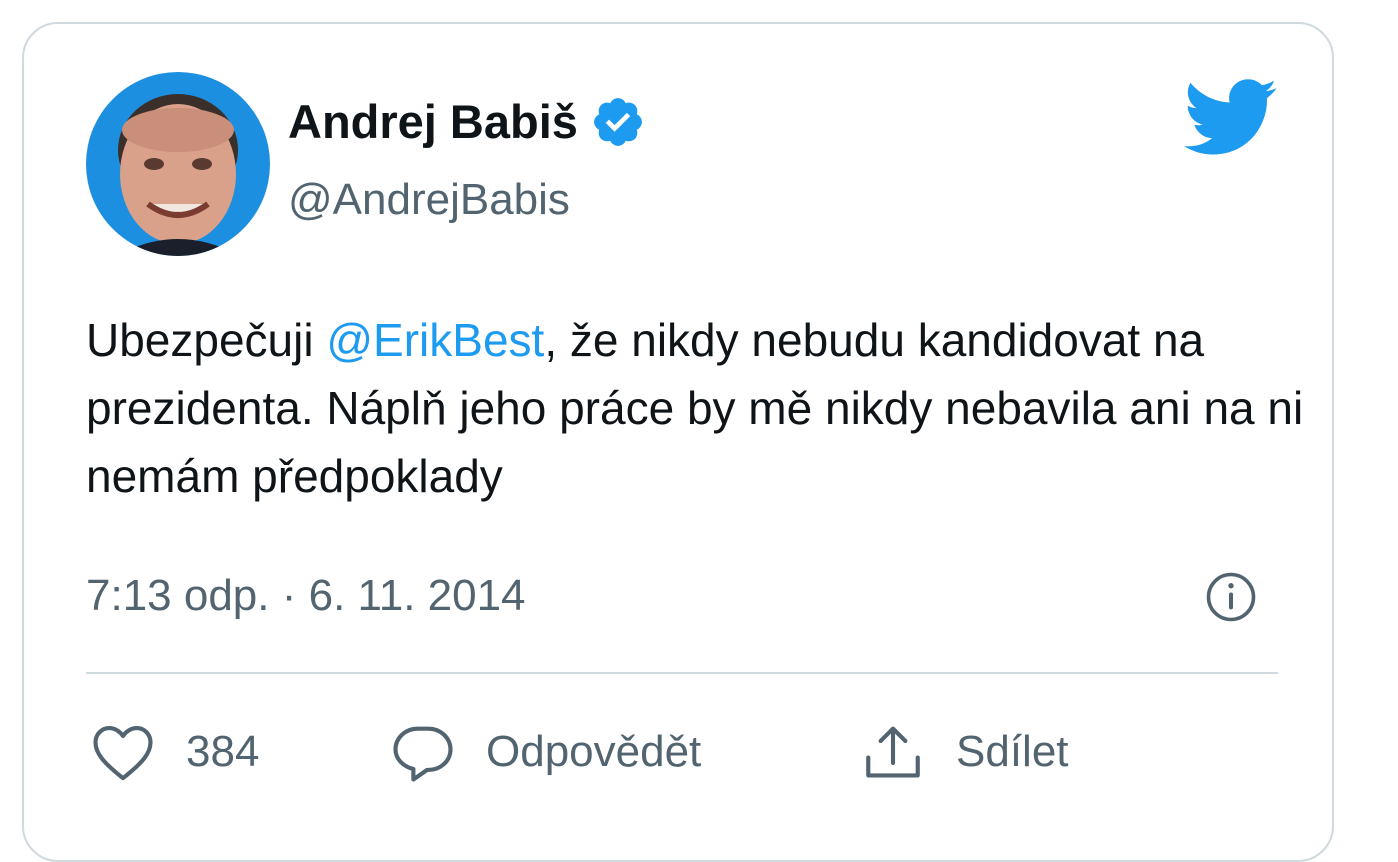 The height and width of the screenshot is (862, 1398). Describe the element at coordinates (435, 340) in the screenshot. I see `mention-link: @ErikBest` at that location.